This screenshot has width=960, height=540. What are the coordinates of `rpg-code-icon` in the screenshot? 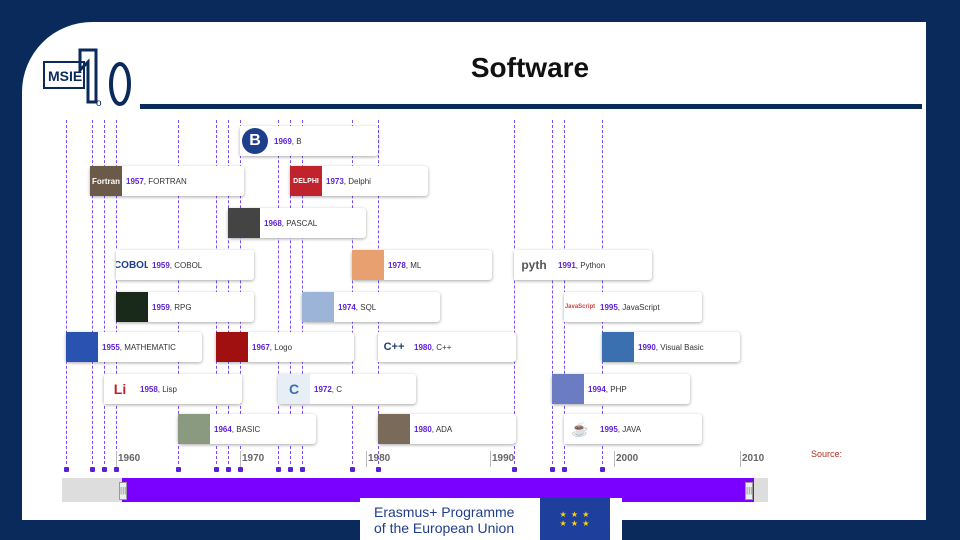 It's located at (132, 307).